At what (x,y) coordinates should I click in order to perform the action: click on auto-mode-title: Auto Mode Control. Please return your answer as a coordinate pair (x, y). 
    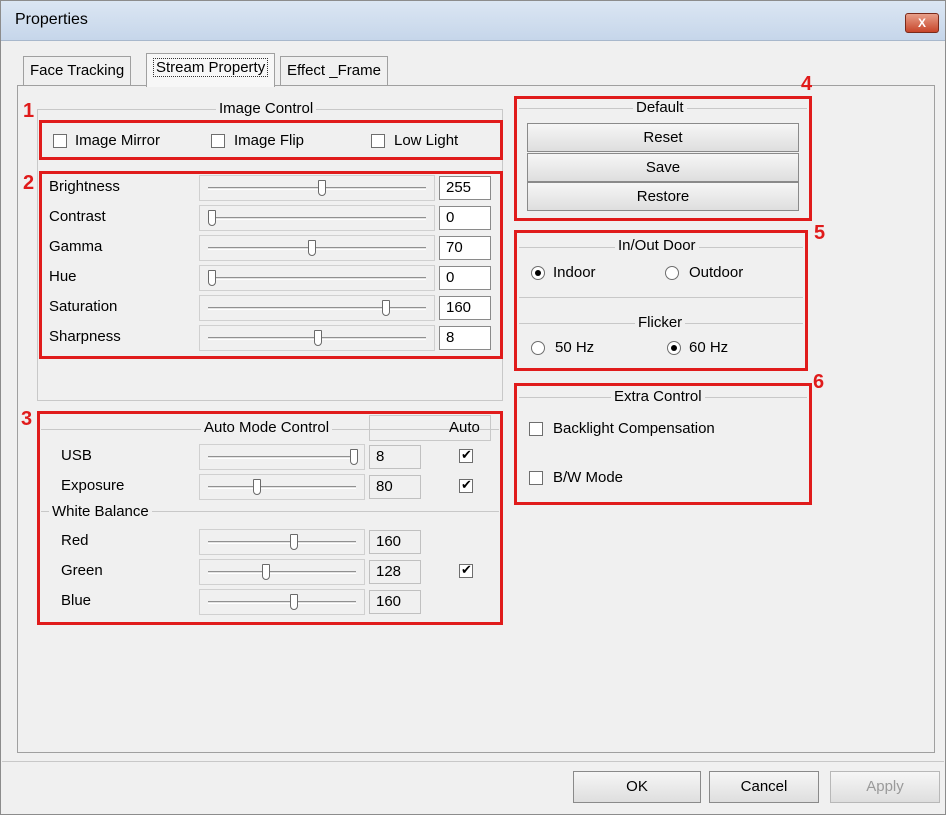
    Looking at the image, I should click on (267, 427).